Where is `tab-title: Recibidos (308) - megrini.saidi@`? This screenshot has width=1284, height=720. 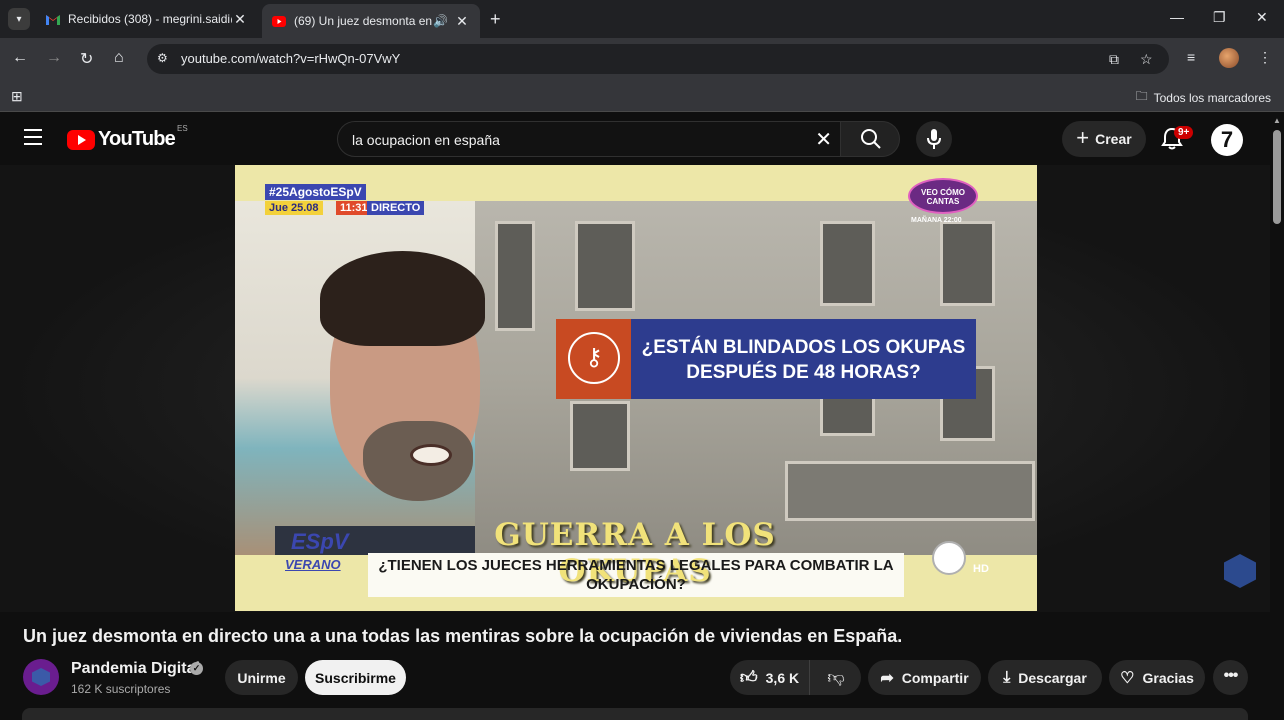 tab-title: Recibidos (308) - megrini.saidi@ is located at coordinates (150, 19).